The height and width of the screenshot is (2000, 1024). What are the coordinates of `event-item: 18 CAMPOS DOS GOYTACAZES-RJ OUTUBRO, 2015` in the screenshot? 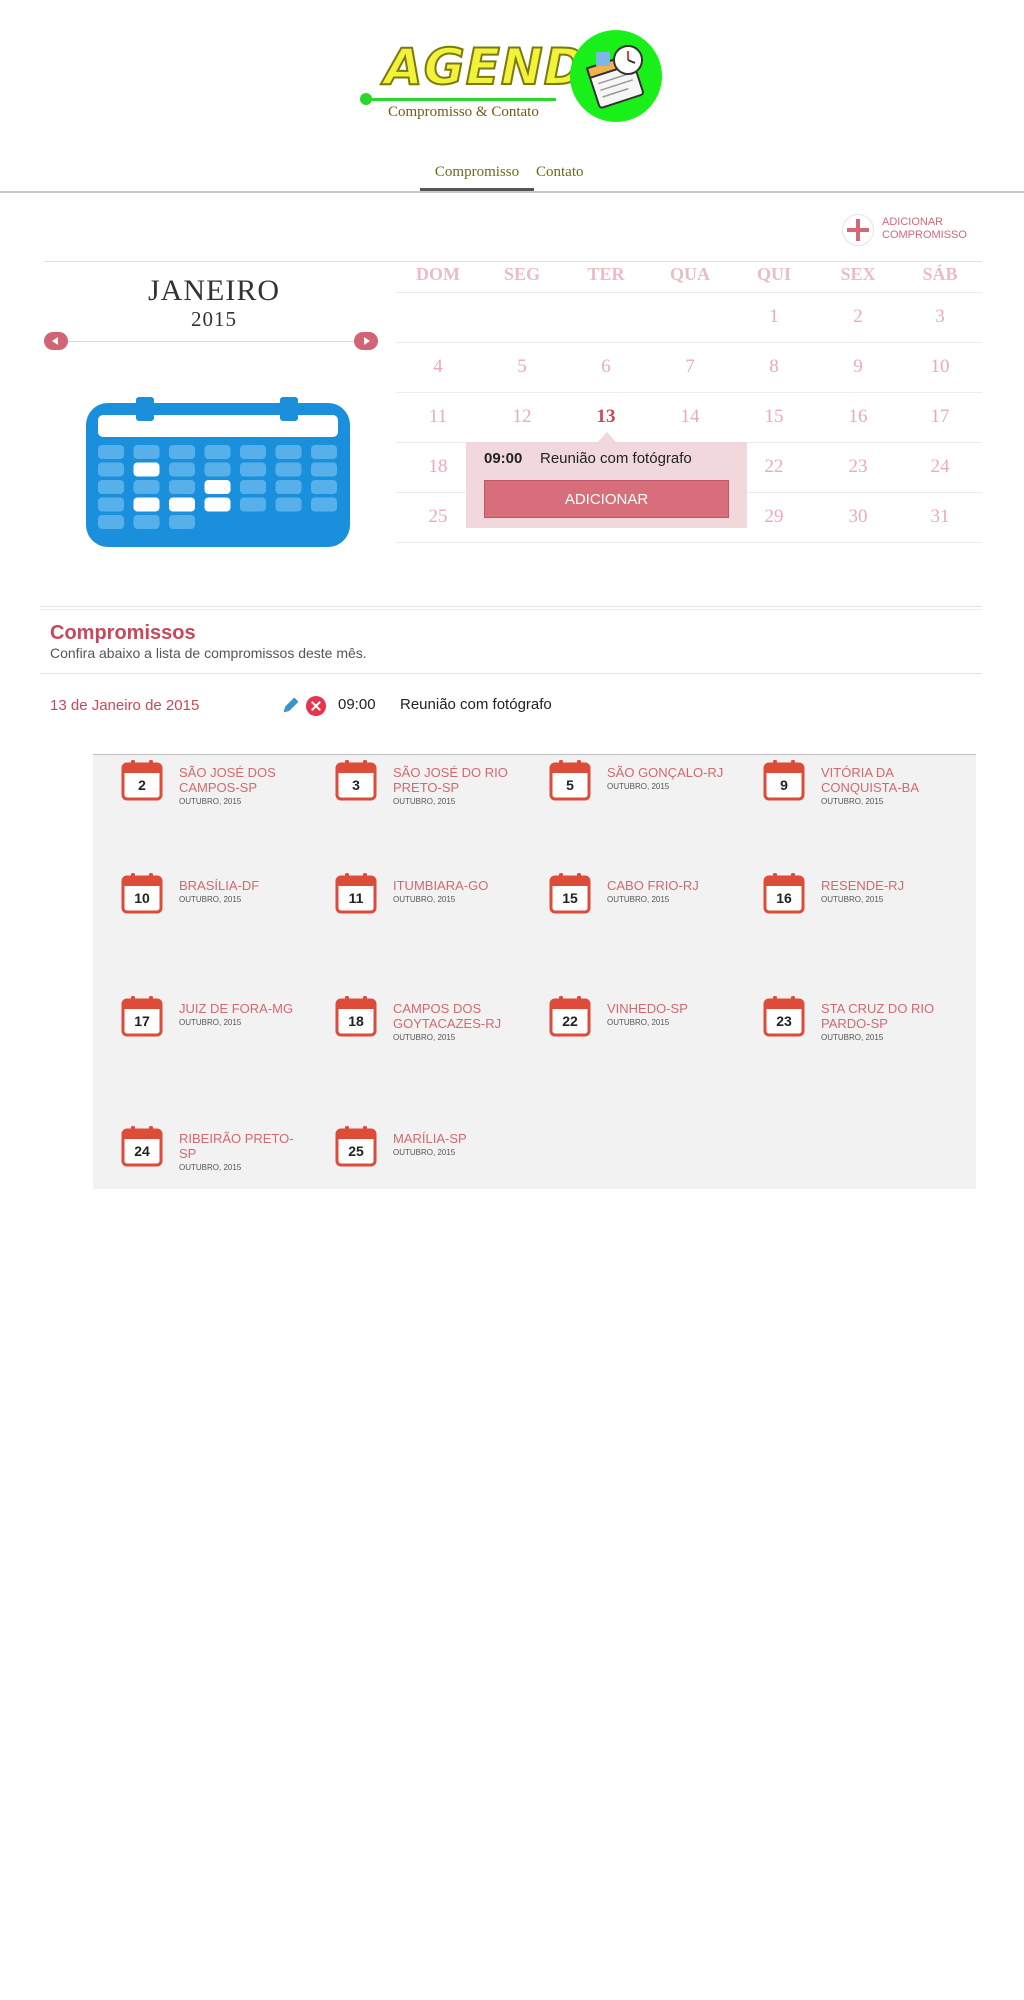 It's located at (412, 1025).